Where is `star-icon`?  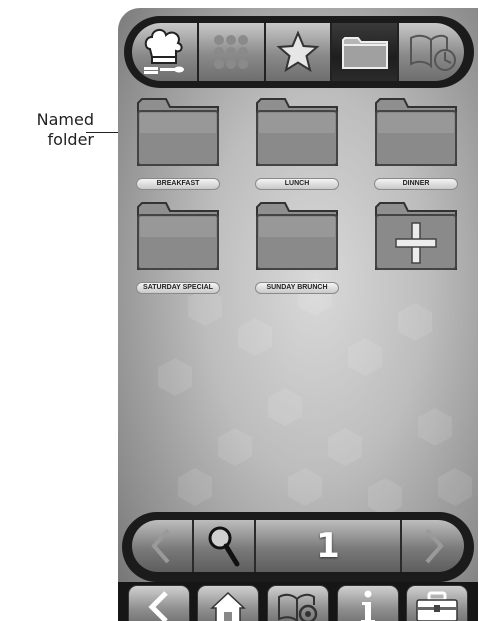 star-icon is located at coordinates (298, 51).